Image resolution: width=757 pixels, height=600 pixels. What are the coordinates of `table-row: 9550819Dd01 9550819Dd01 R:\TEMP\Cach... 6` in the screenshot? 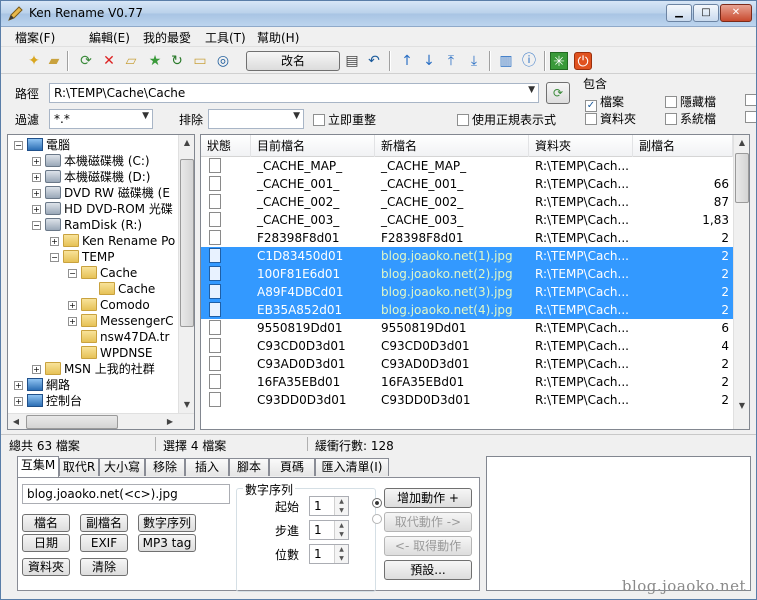 It's located at (467, 328).